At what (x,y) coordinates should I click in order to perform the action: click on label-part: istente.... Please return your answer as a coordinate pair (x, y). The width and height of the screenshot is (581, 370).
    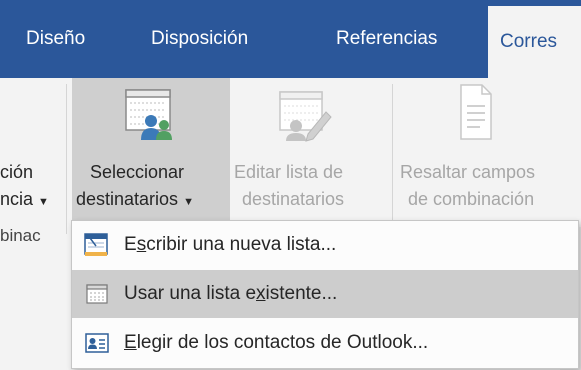
    Looking at the image, I should click on (301, 293).